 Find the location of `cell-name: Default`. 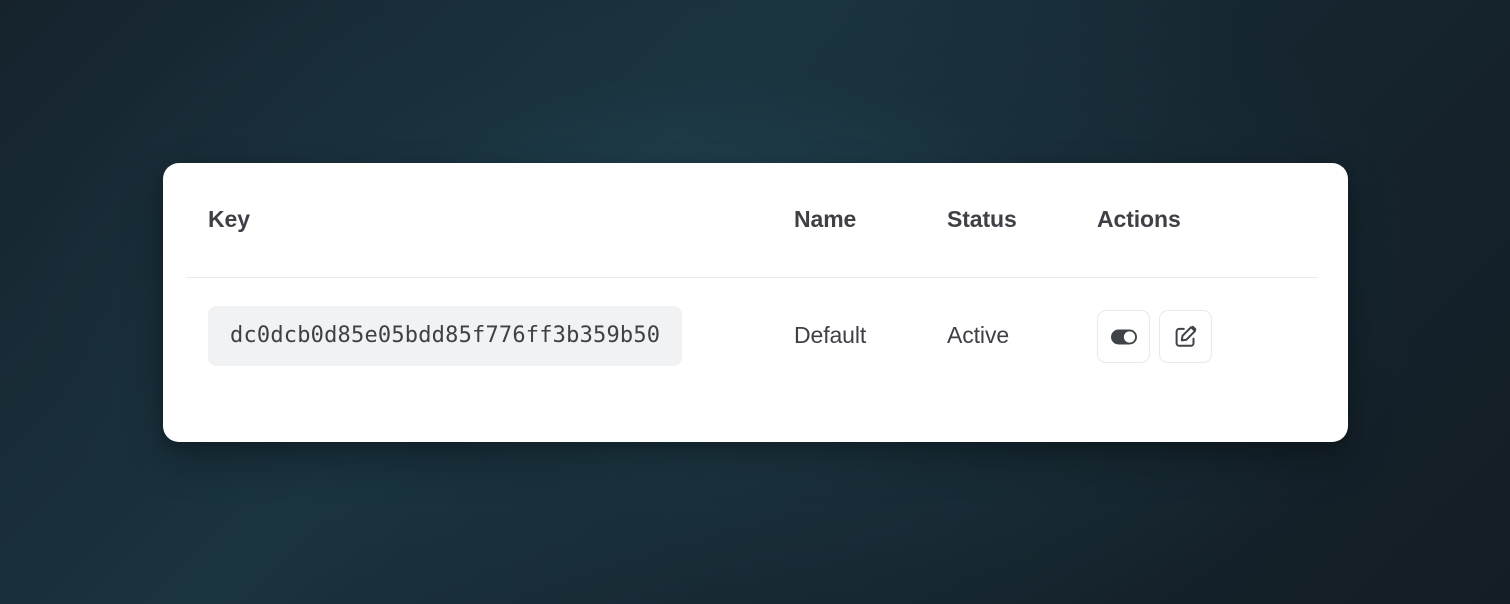

cell-name: Default is located at coordinates (870, 336).